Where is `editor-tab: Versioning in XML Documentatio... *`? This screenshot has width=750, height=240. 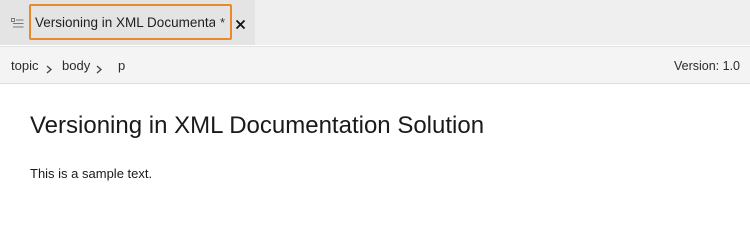 editor-tab: Versioning in XML Documentatio... * is located at coordinates (127, 22).